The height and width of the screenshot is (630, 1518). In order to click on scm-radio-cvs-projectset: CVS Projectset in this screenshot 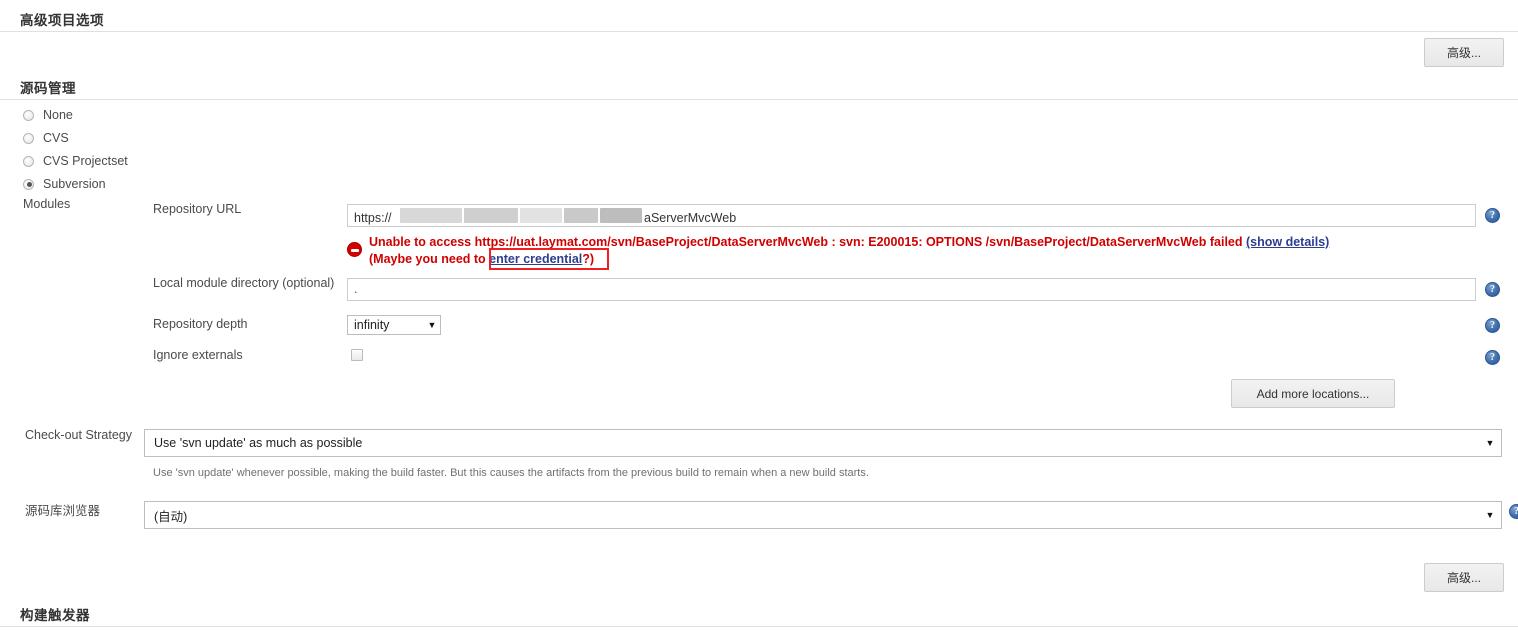, I will do `click(75, 161)`.